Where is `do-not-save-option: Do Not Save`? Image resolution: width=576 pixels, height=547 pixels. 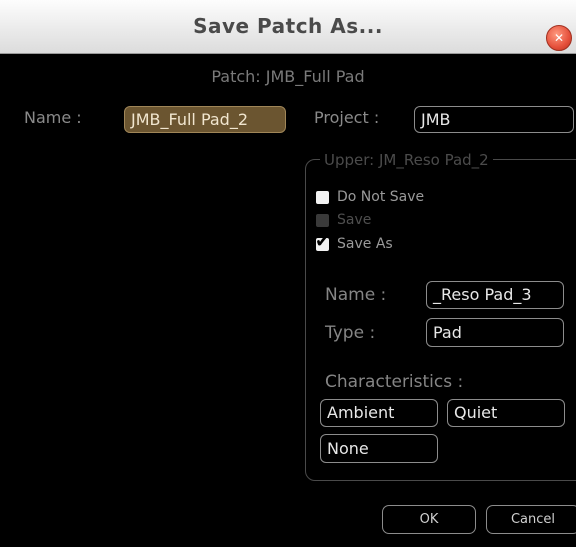 do-not-save-option: Do Not Save is located at coordinates (370, 197).